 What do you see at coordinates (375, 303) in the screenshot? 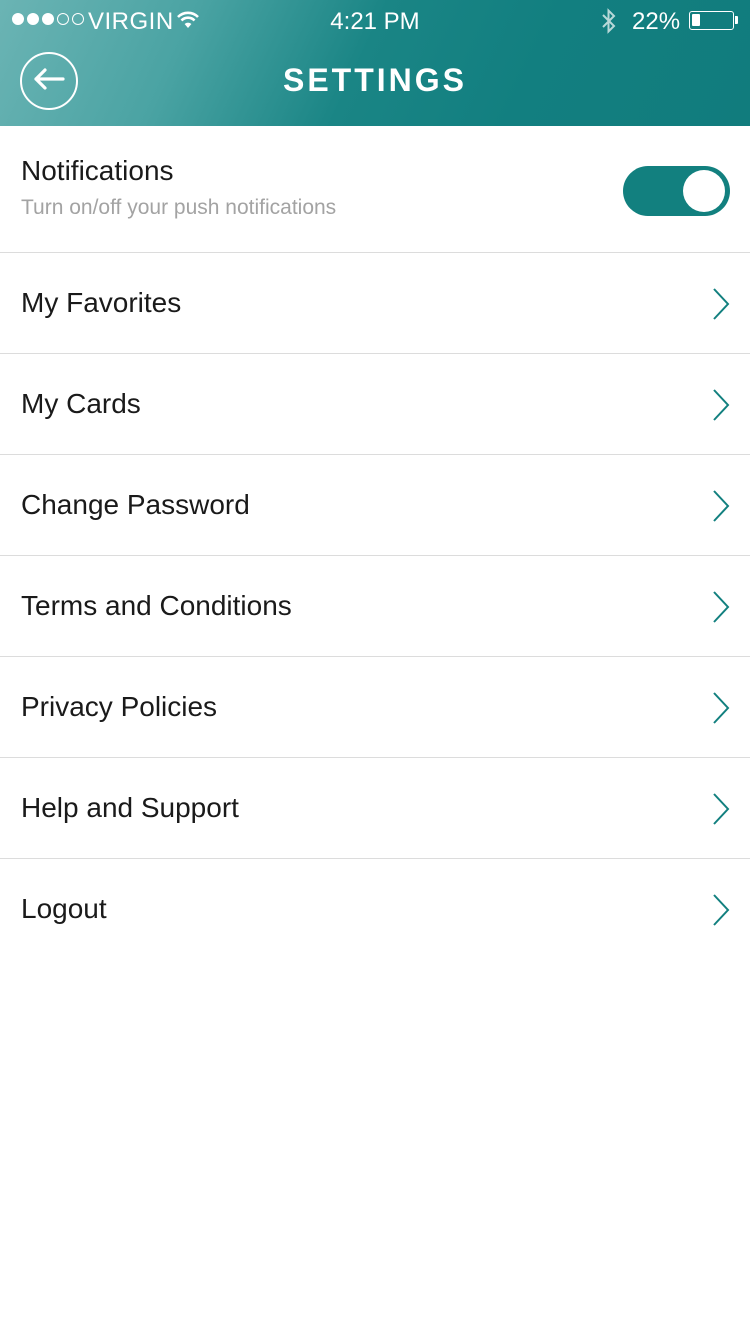
I see `menu-item-my-favorites: My Favorites` at bounding box center [375, 303].